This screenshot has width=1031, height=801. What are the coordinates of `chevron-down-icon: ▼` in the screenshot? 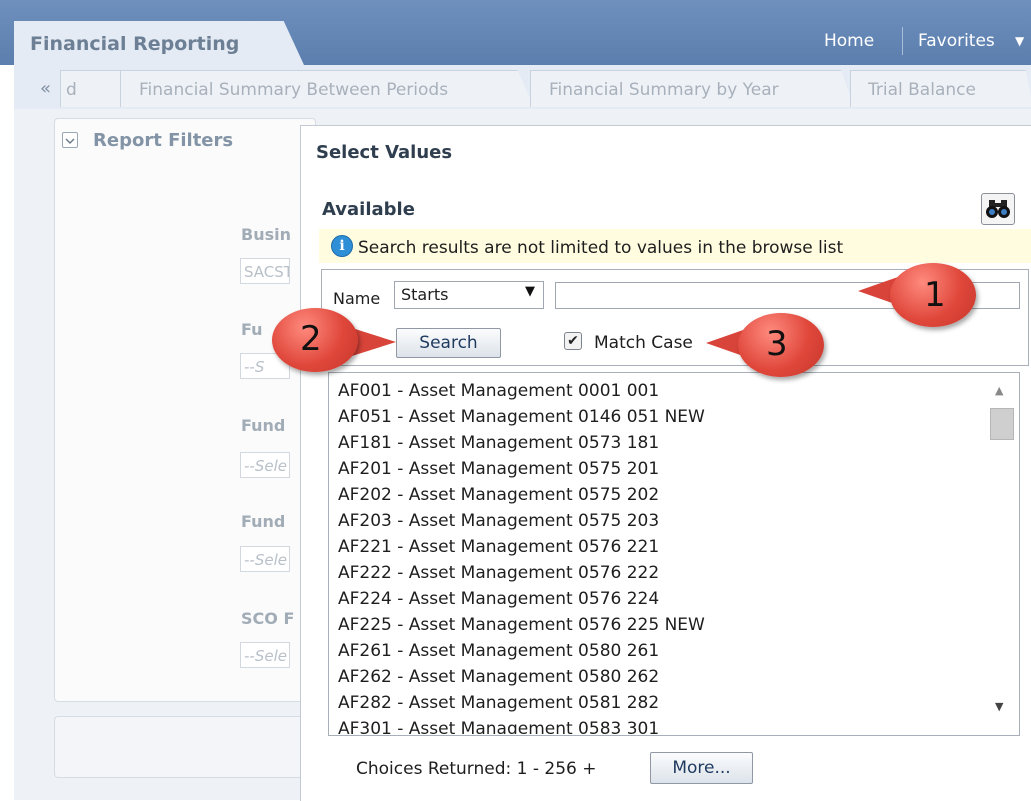 It's located at (1019, 41).